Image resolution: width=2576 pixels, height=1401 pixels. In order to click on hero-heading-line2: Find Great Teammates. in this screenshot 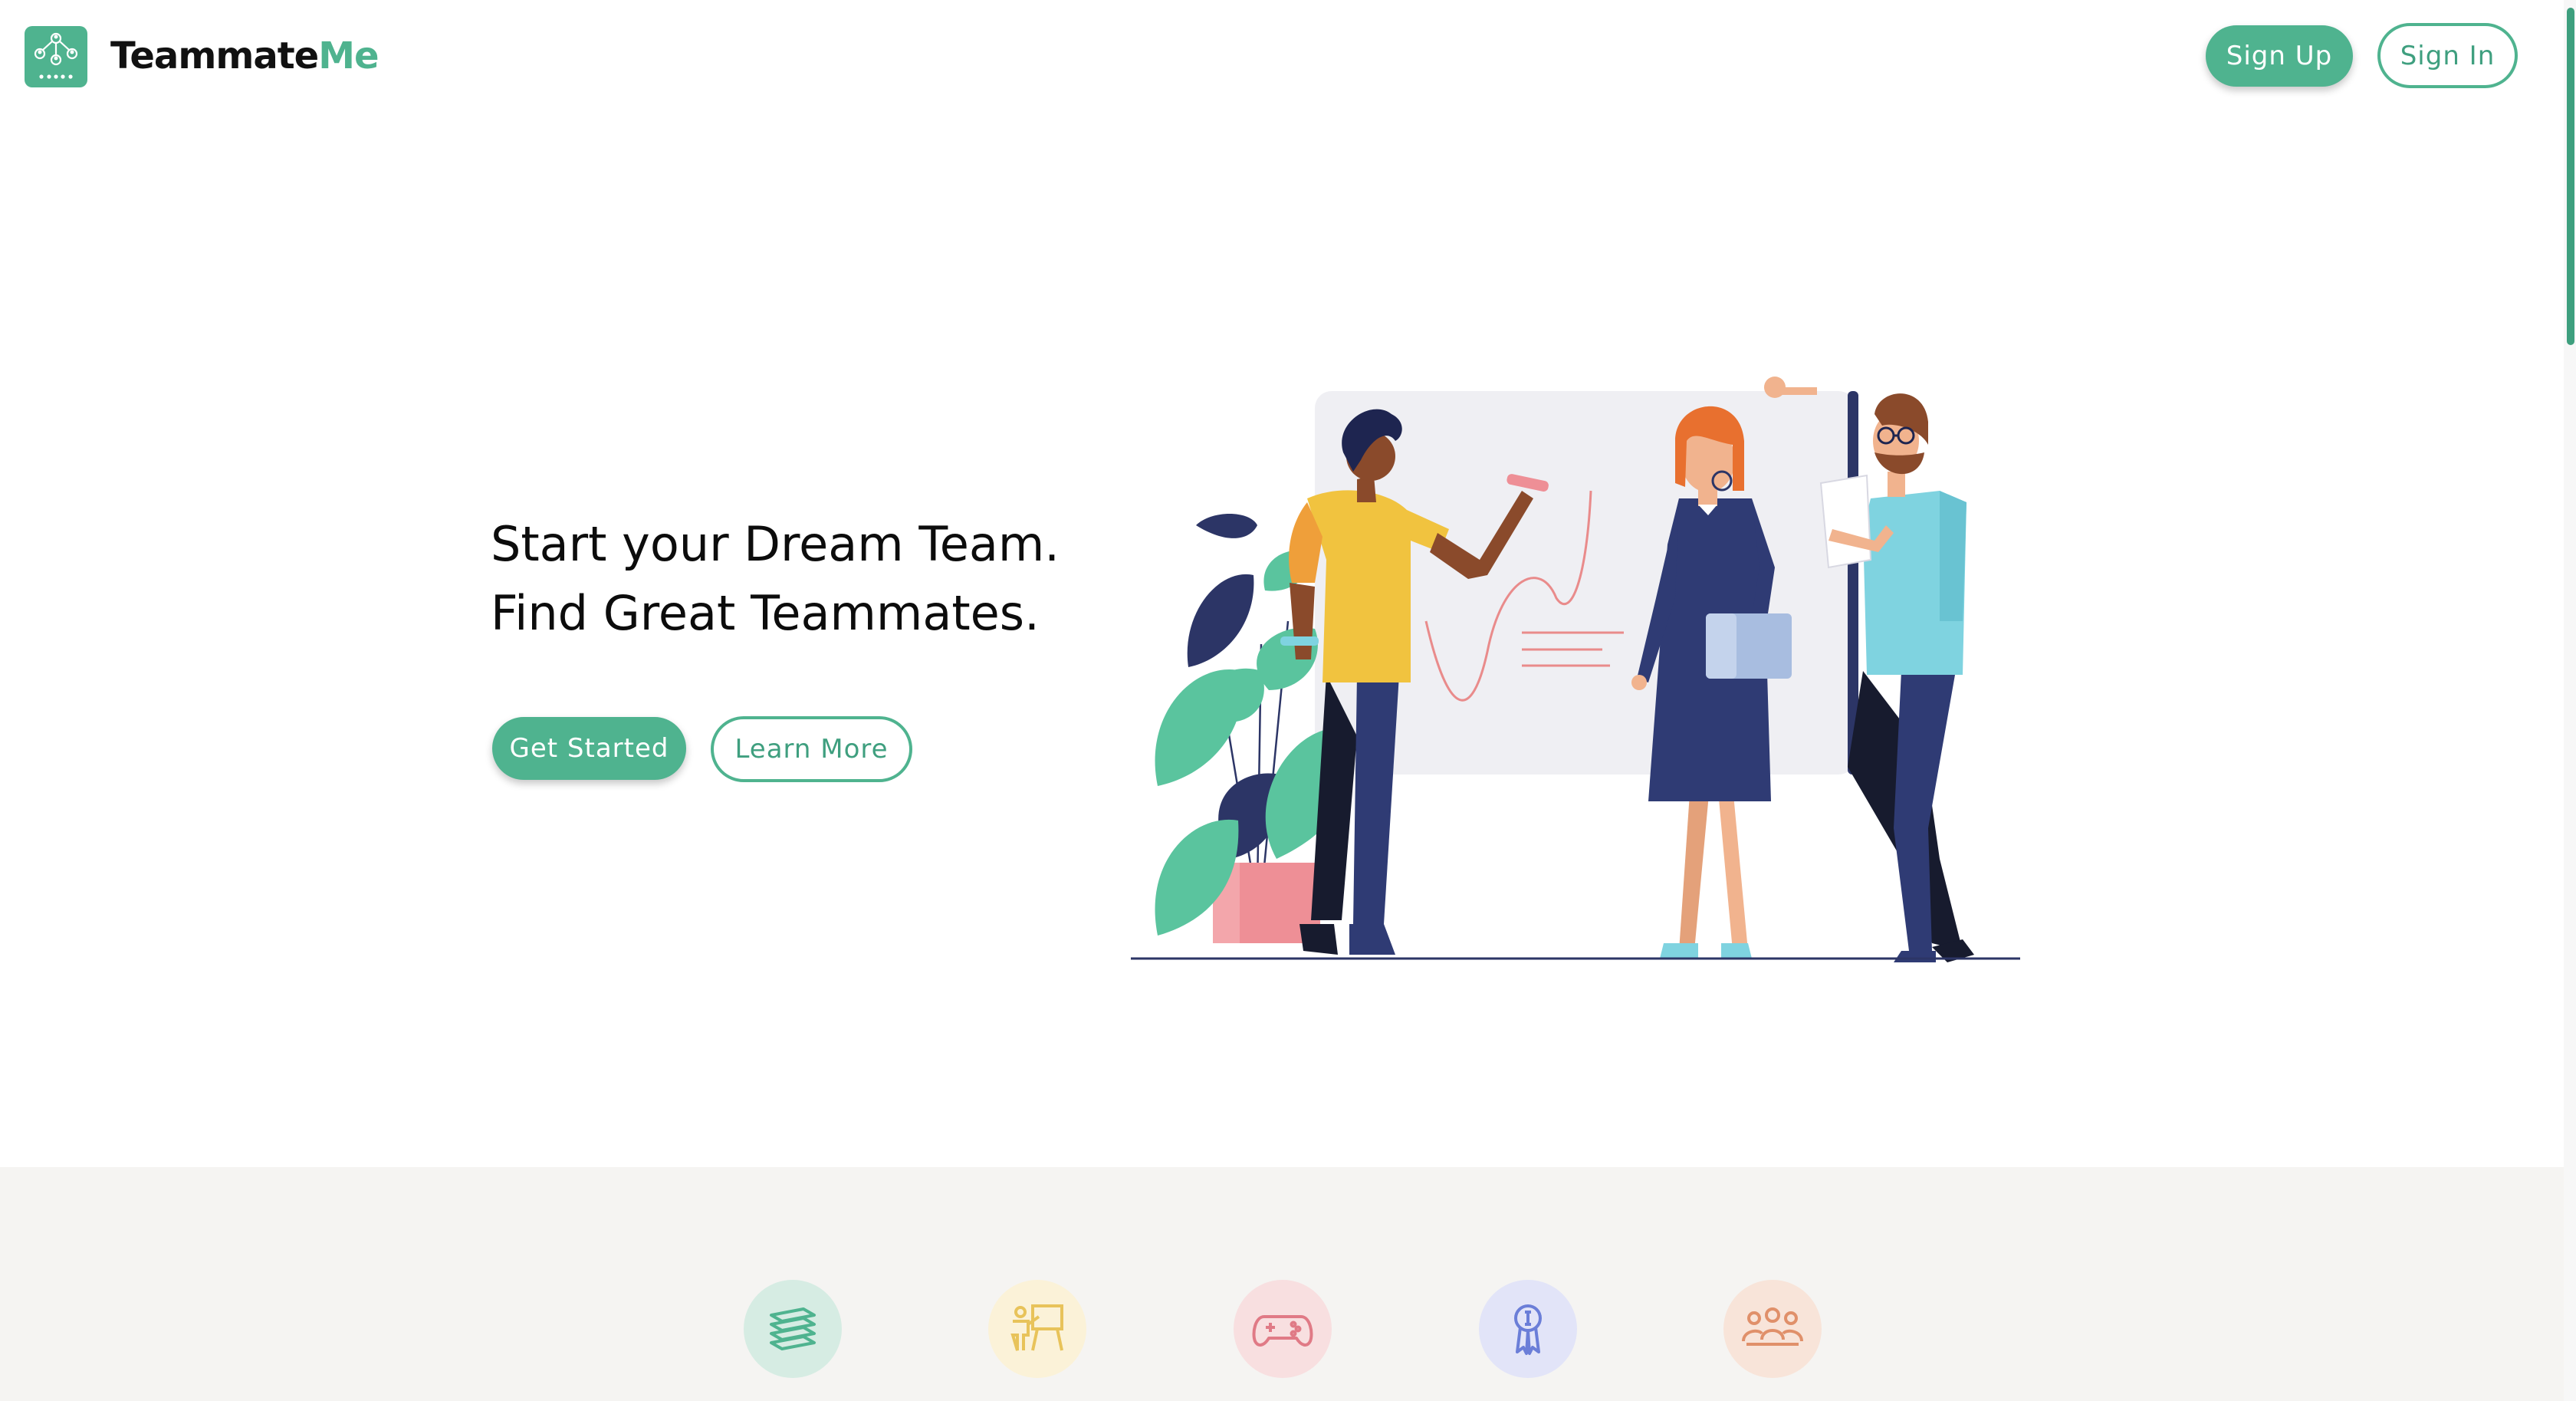, I will do `click(766, 613)`.